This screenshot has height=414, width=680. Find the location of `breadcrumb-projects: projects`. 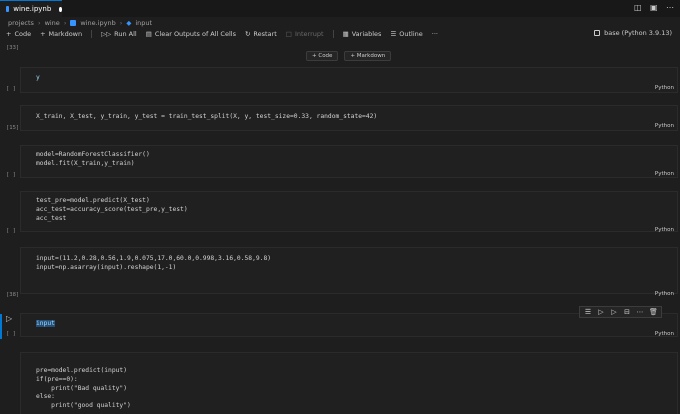

breadcrumb-projects: projects is located at coordinates (21, 23).